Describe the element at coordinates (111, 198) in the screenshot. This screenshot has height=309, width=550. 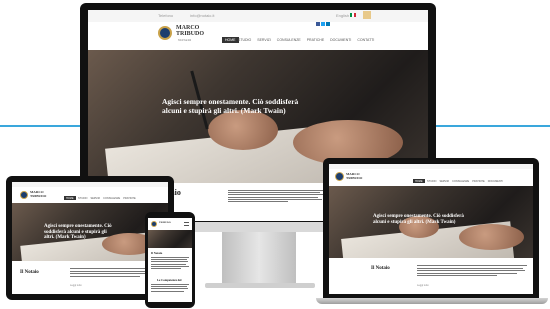
I see `tablet-nav-consulenze: CONSULENZE` at that location.